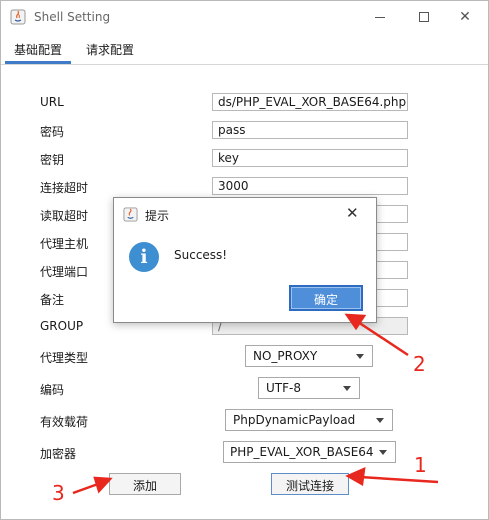  What do you see at coordinates (420, 465) in the screenshot?
I see `annotation-number-1: 1` at bounding box center [420, 465].